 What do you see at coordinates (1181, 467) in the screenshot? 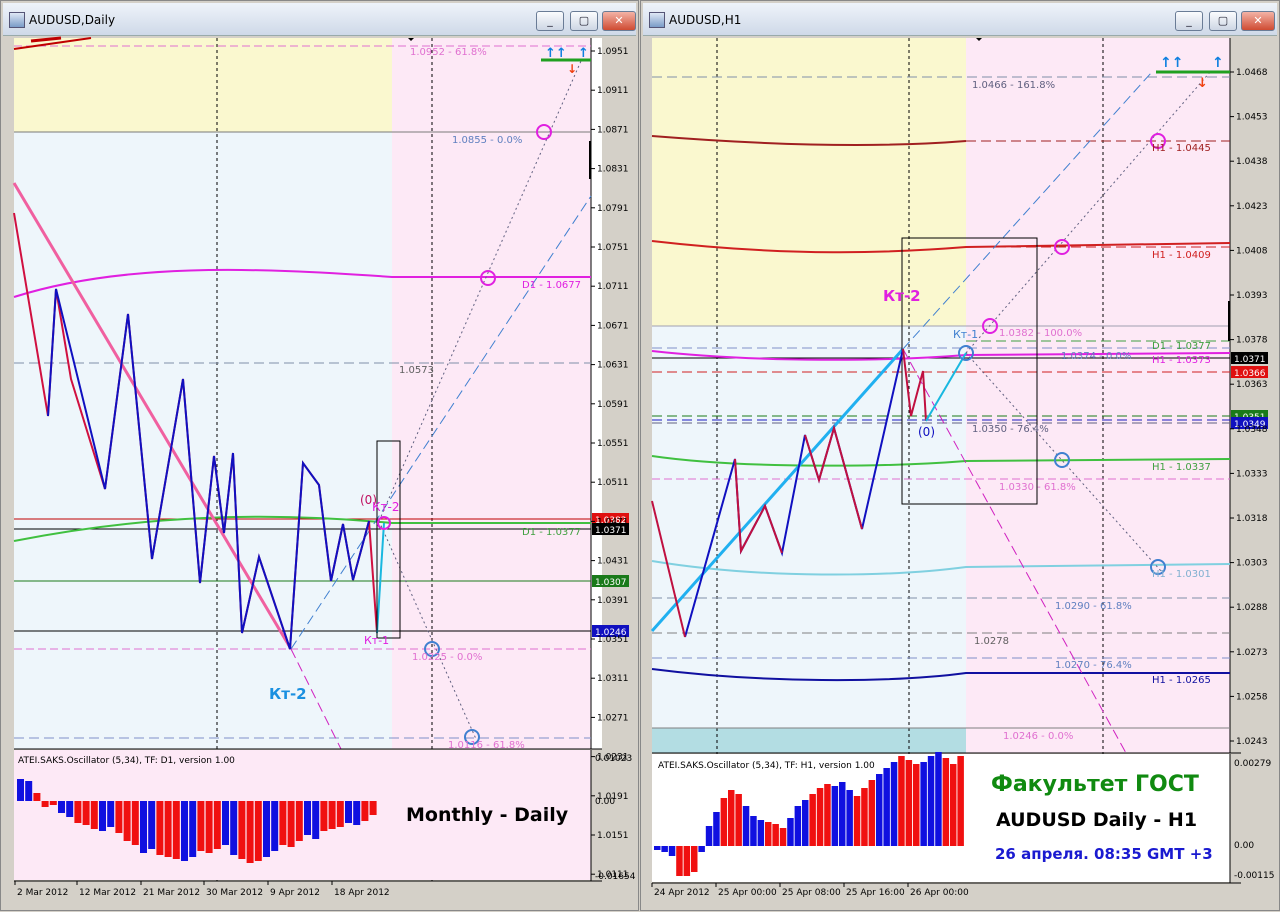
I see `ma-label: H1 - 1.0337` at bounding box center [1181, 467].